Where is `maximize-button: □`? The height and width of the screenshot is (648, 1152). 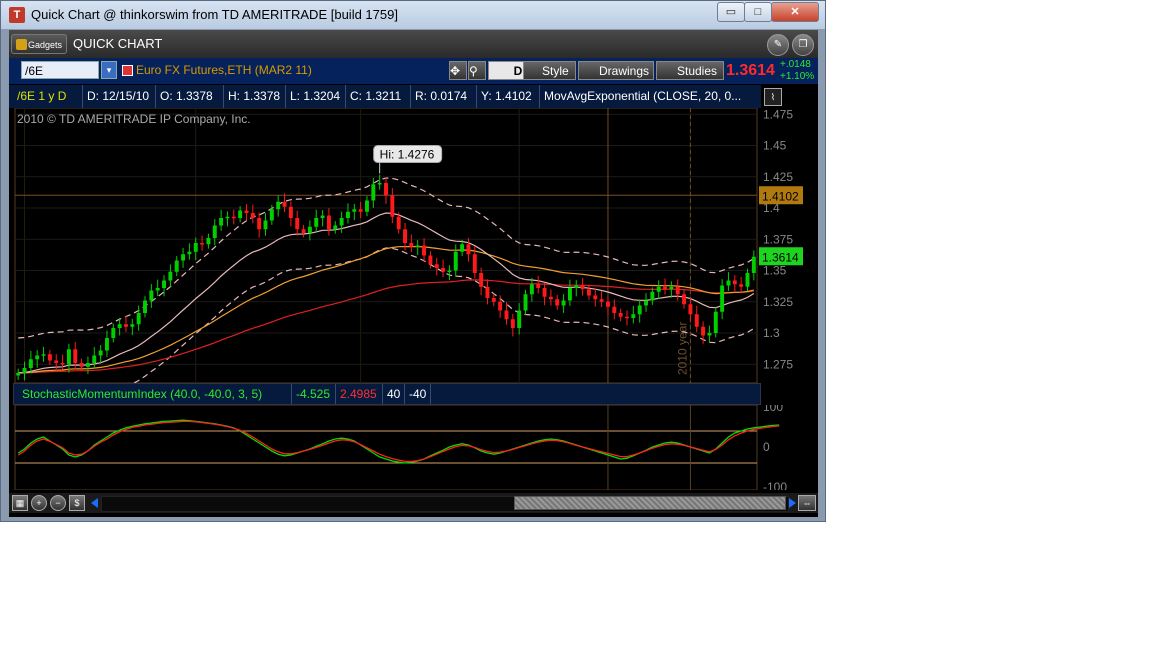 maximize-button: □ is located at coordinates (758, 12).